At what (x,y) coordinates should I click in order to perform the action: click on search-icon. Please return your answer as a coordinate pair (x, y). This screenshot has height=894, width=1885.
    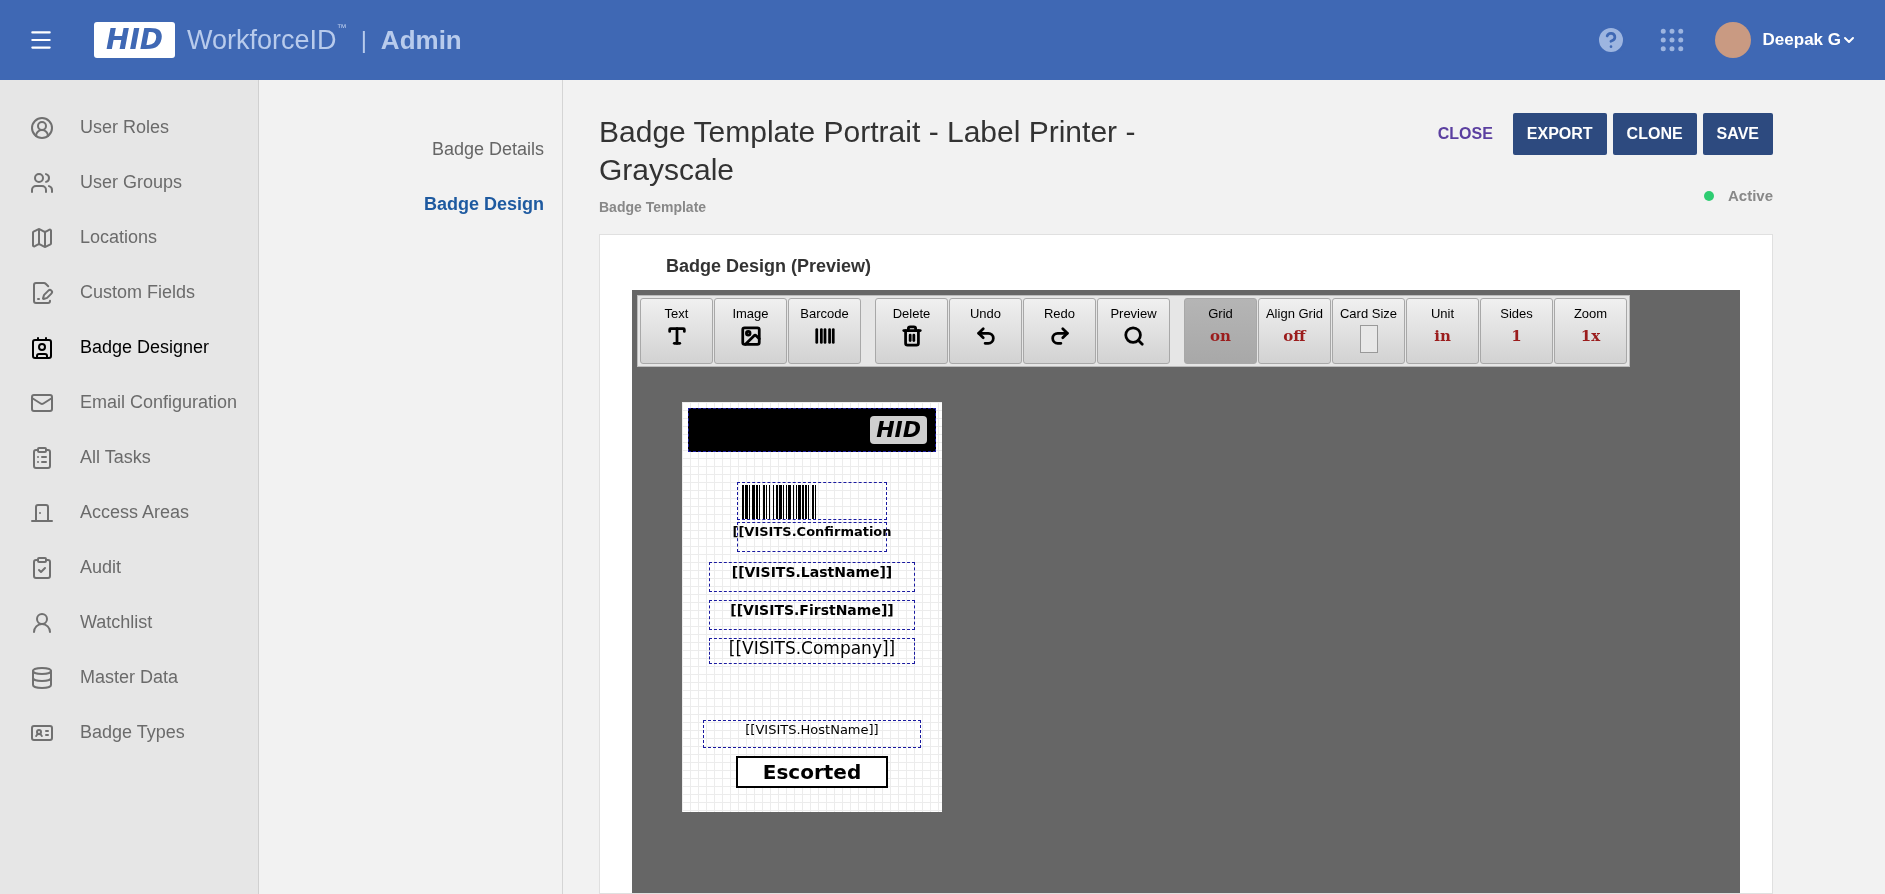
    Looking at the image, I should click on (1133, 336).